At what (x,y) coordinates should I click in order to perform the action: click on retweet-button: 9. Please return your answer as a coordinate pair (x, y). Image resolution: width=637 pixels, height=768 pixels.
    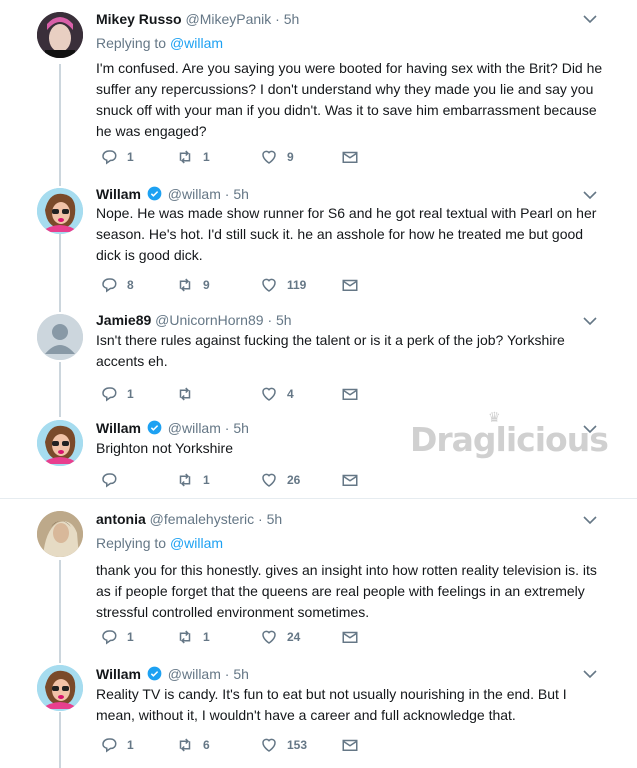
    Looking at the image, I should click on (193, 285).